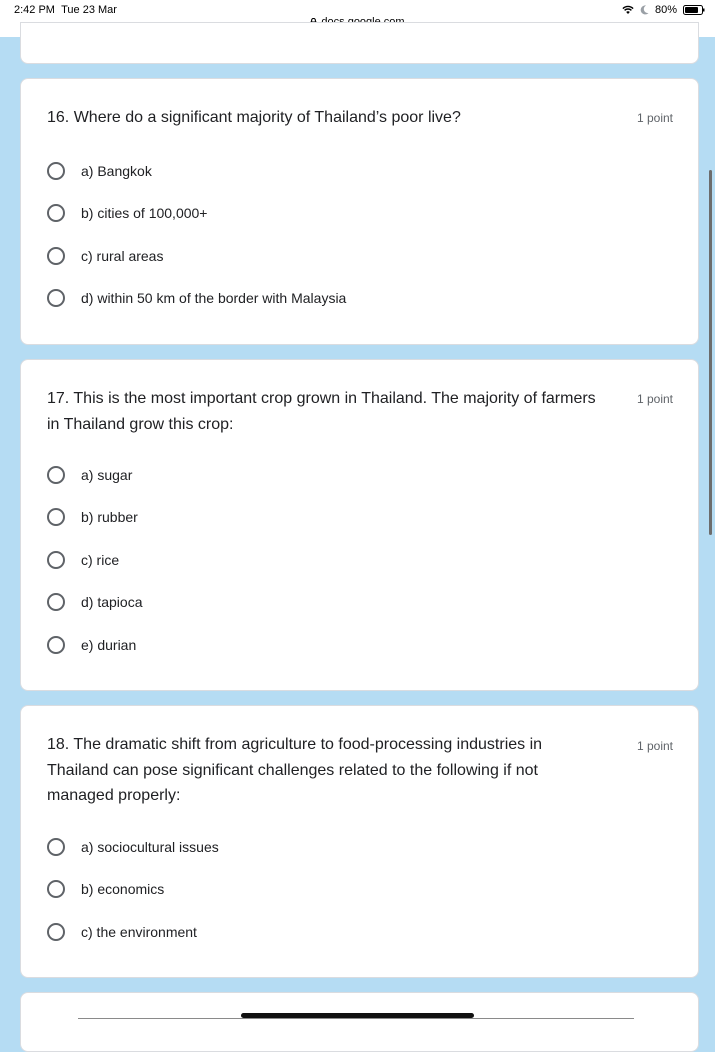 The image size is (715, 1052). Describe the element at coordinates (109, 645) in the screenshot. I see `option-label: e) durian` at that location.